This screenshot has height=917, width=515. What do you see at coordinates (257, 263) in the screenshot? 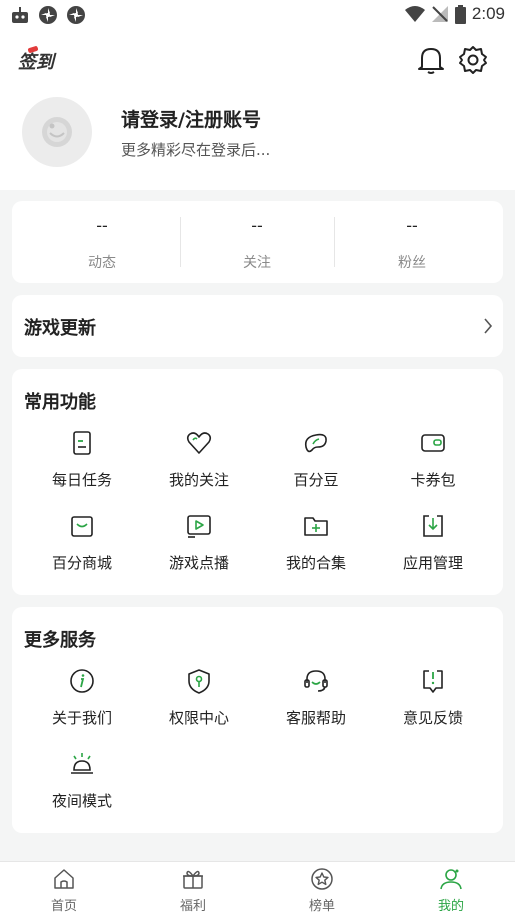
I see `stat-label: 关注` at bounding box center [257, 263].